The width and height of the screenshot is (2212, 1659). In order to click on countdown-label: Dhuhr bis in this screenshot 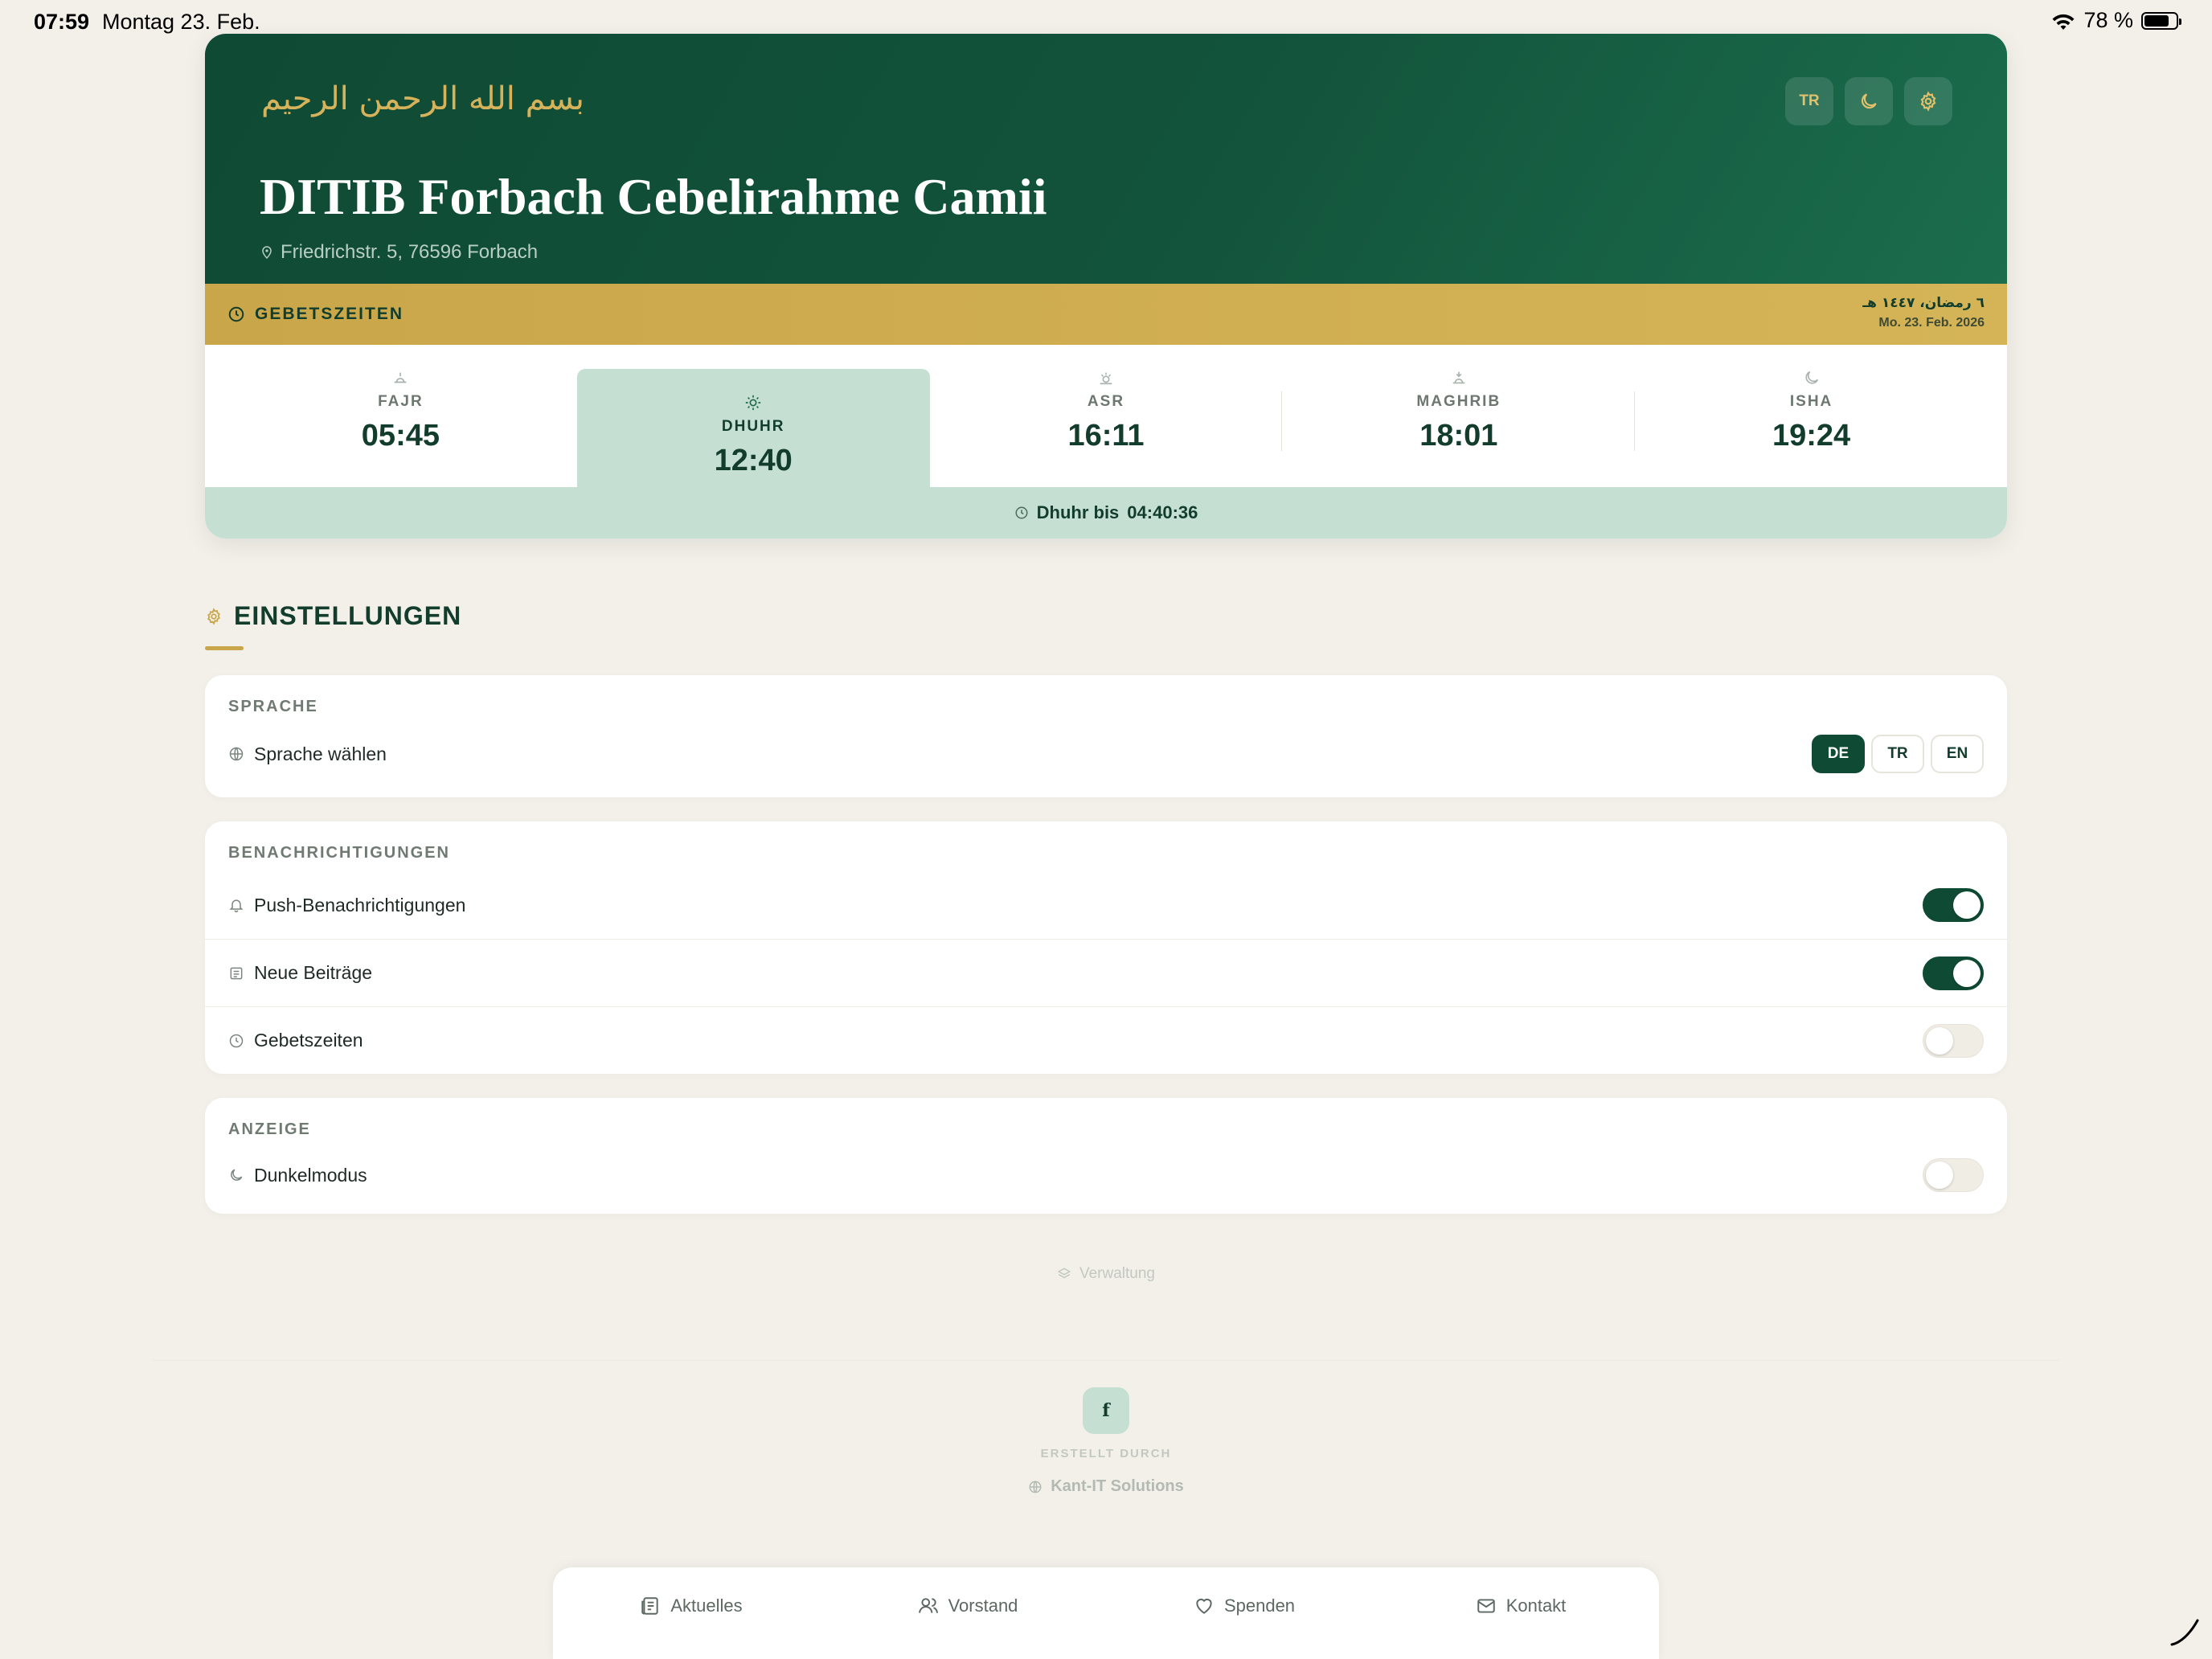, I will do `click(1078, 512)`.